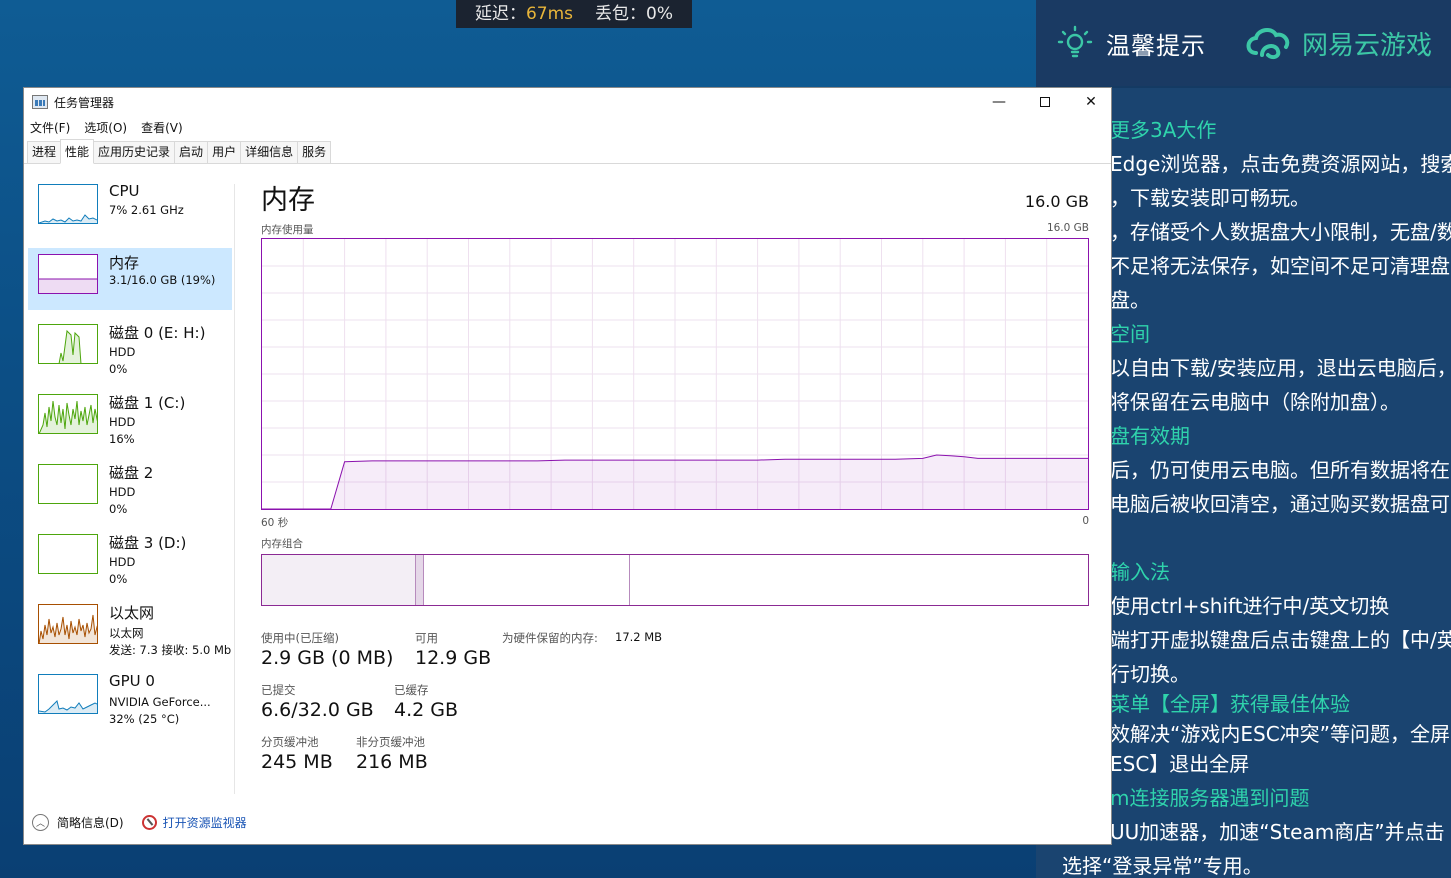 The image size is (1451, 878). I want to click on tab-bar: 进程 性能 应用历史记录 启动 用户 详细信息 服务, so click(567, 151).